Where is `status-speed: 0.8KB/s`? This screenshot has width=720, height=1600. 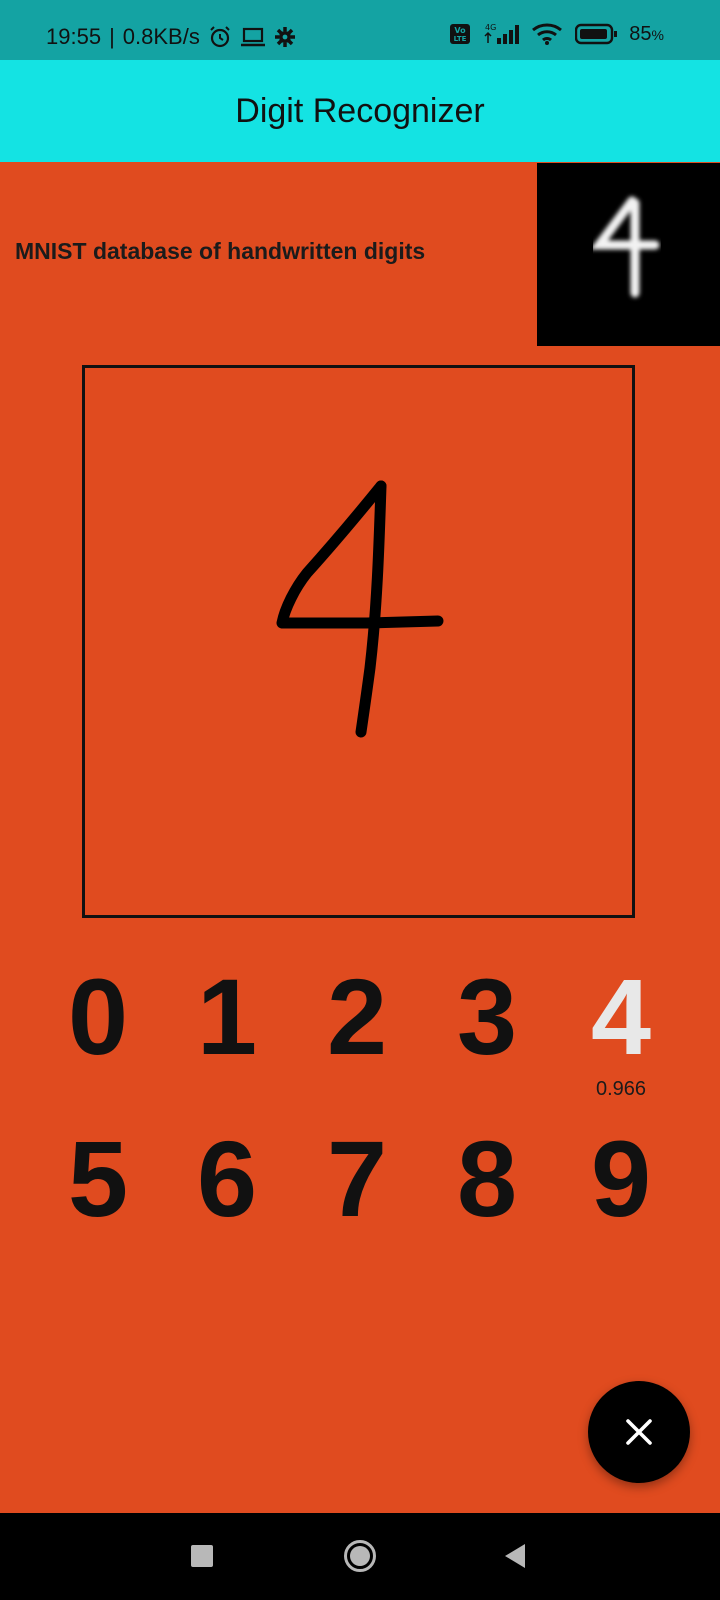 status-speed: 0.8KB/s is located at coordinates (161, 36).